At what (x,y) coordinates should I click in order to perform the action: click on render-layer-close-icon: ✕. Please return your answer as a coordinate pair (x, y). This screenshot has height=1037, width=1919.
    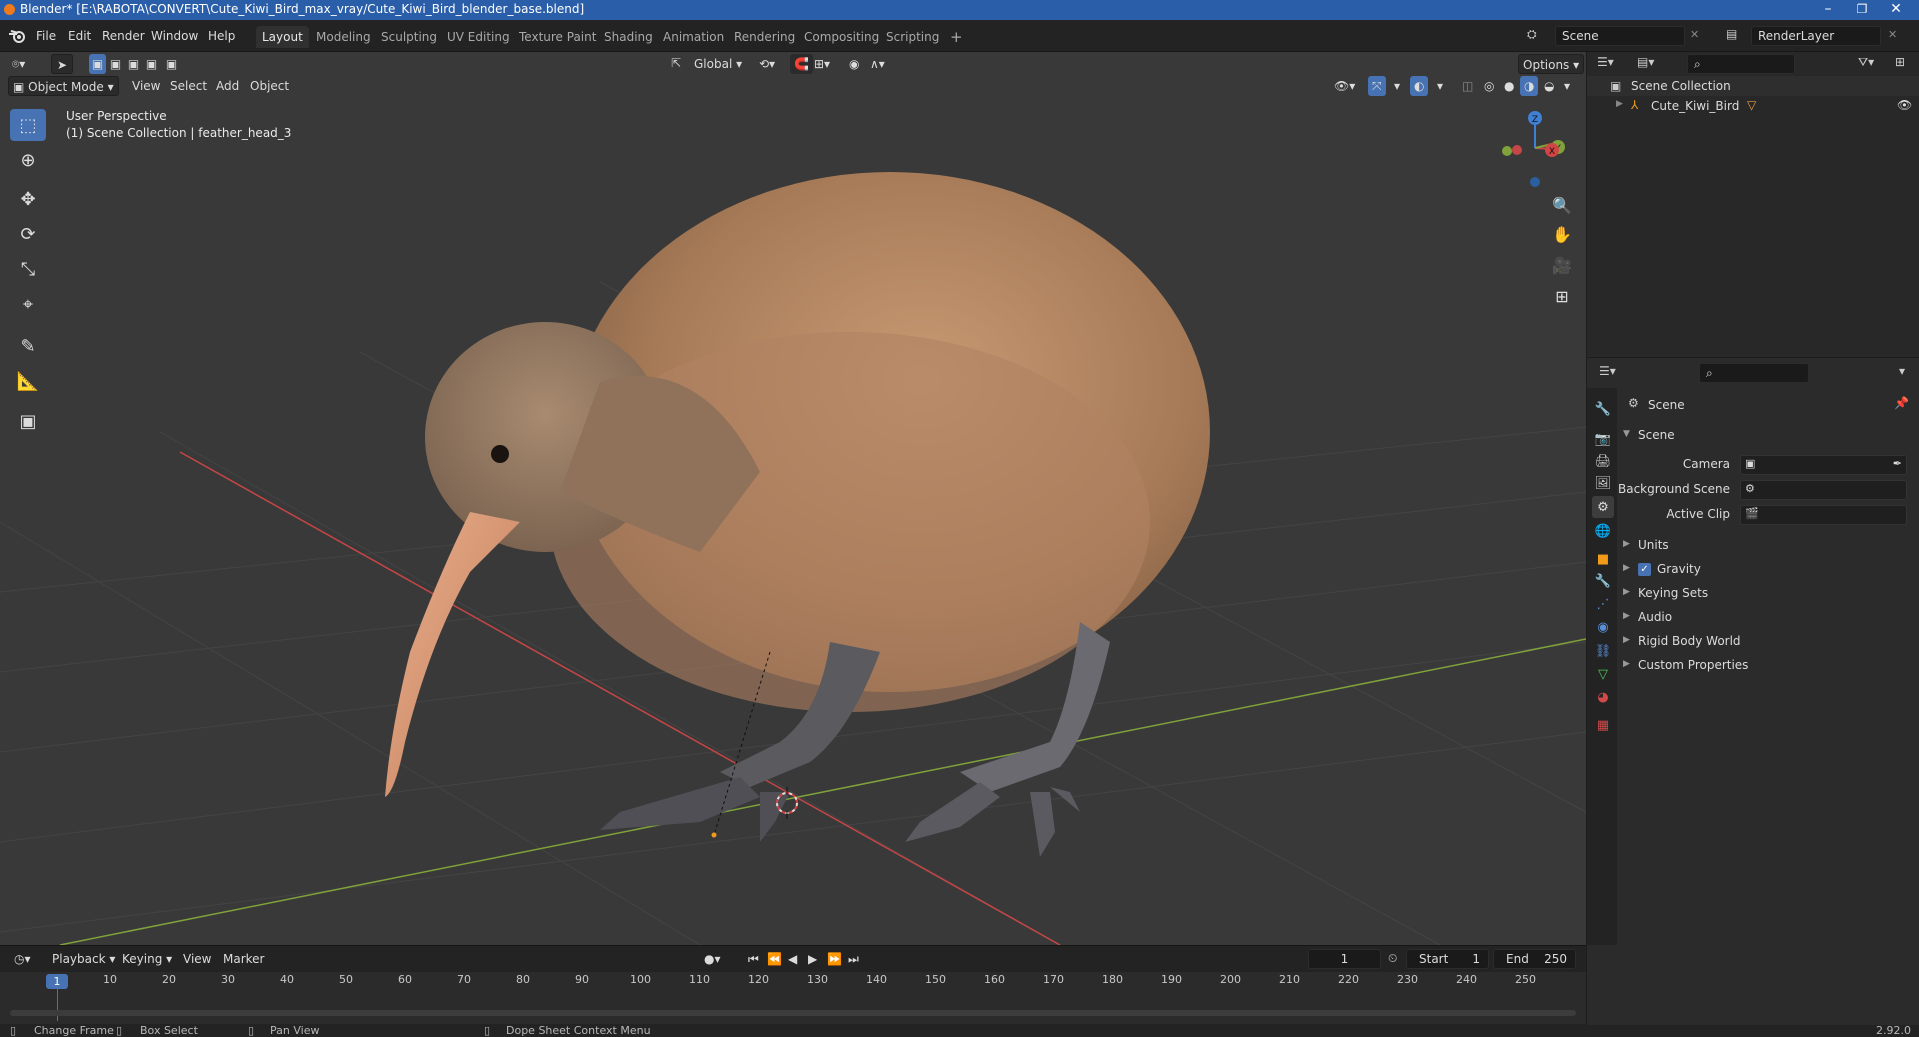
    Looking at the image, I should click on (1892, 34).